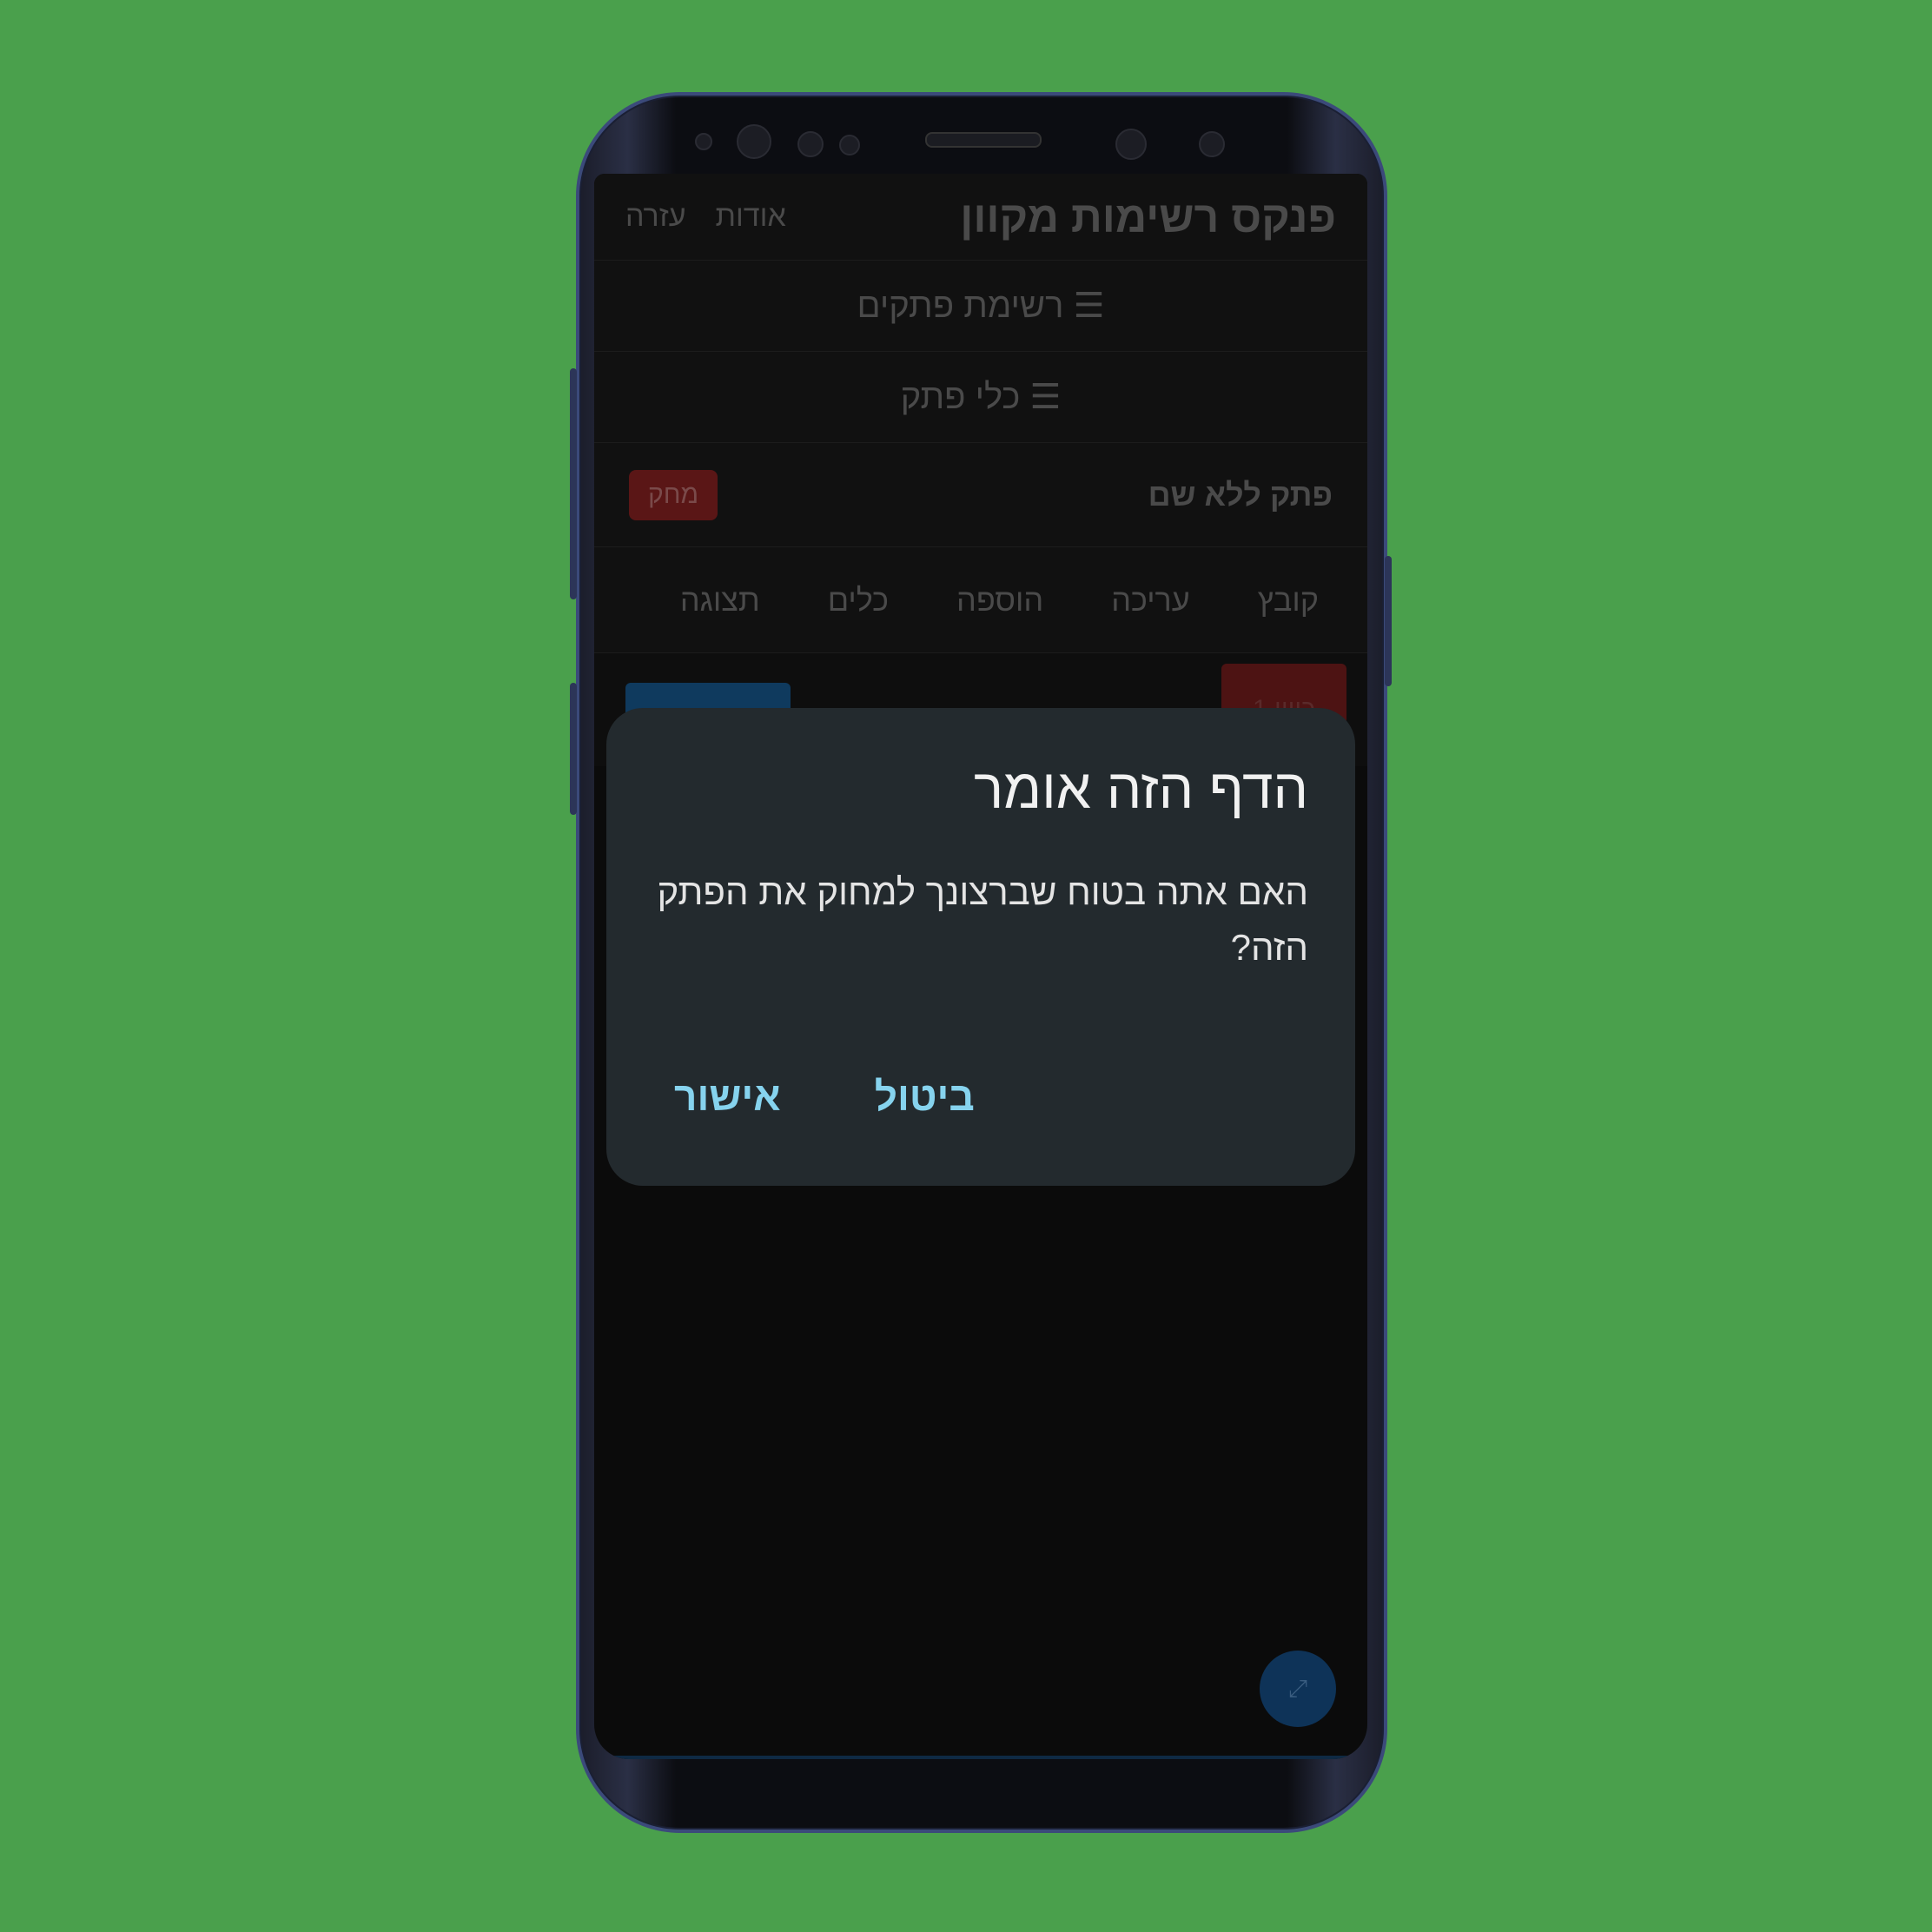  I want to click on dialog-message: האם אתה בטוח שברצונך למחוק את הפתק הזה?, so click(983, 920).